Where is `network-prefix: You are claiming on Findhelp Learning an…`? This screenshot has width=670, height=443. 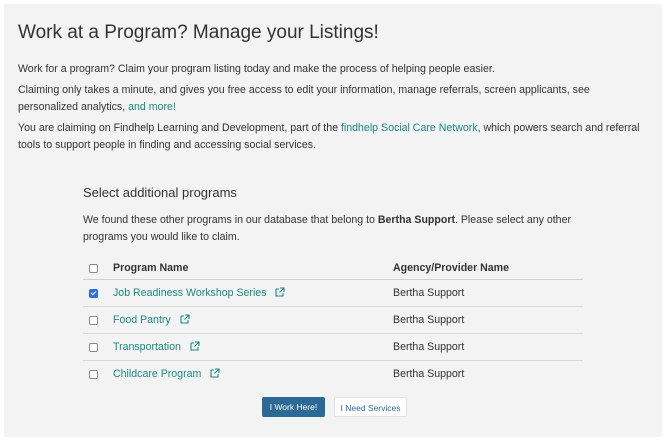
network-prefix: You are claiming on Findhelp Learning an… is located at coordinates (178, 128).